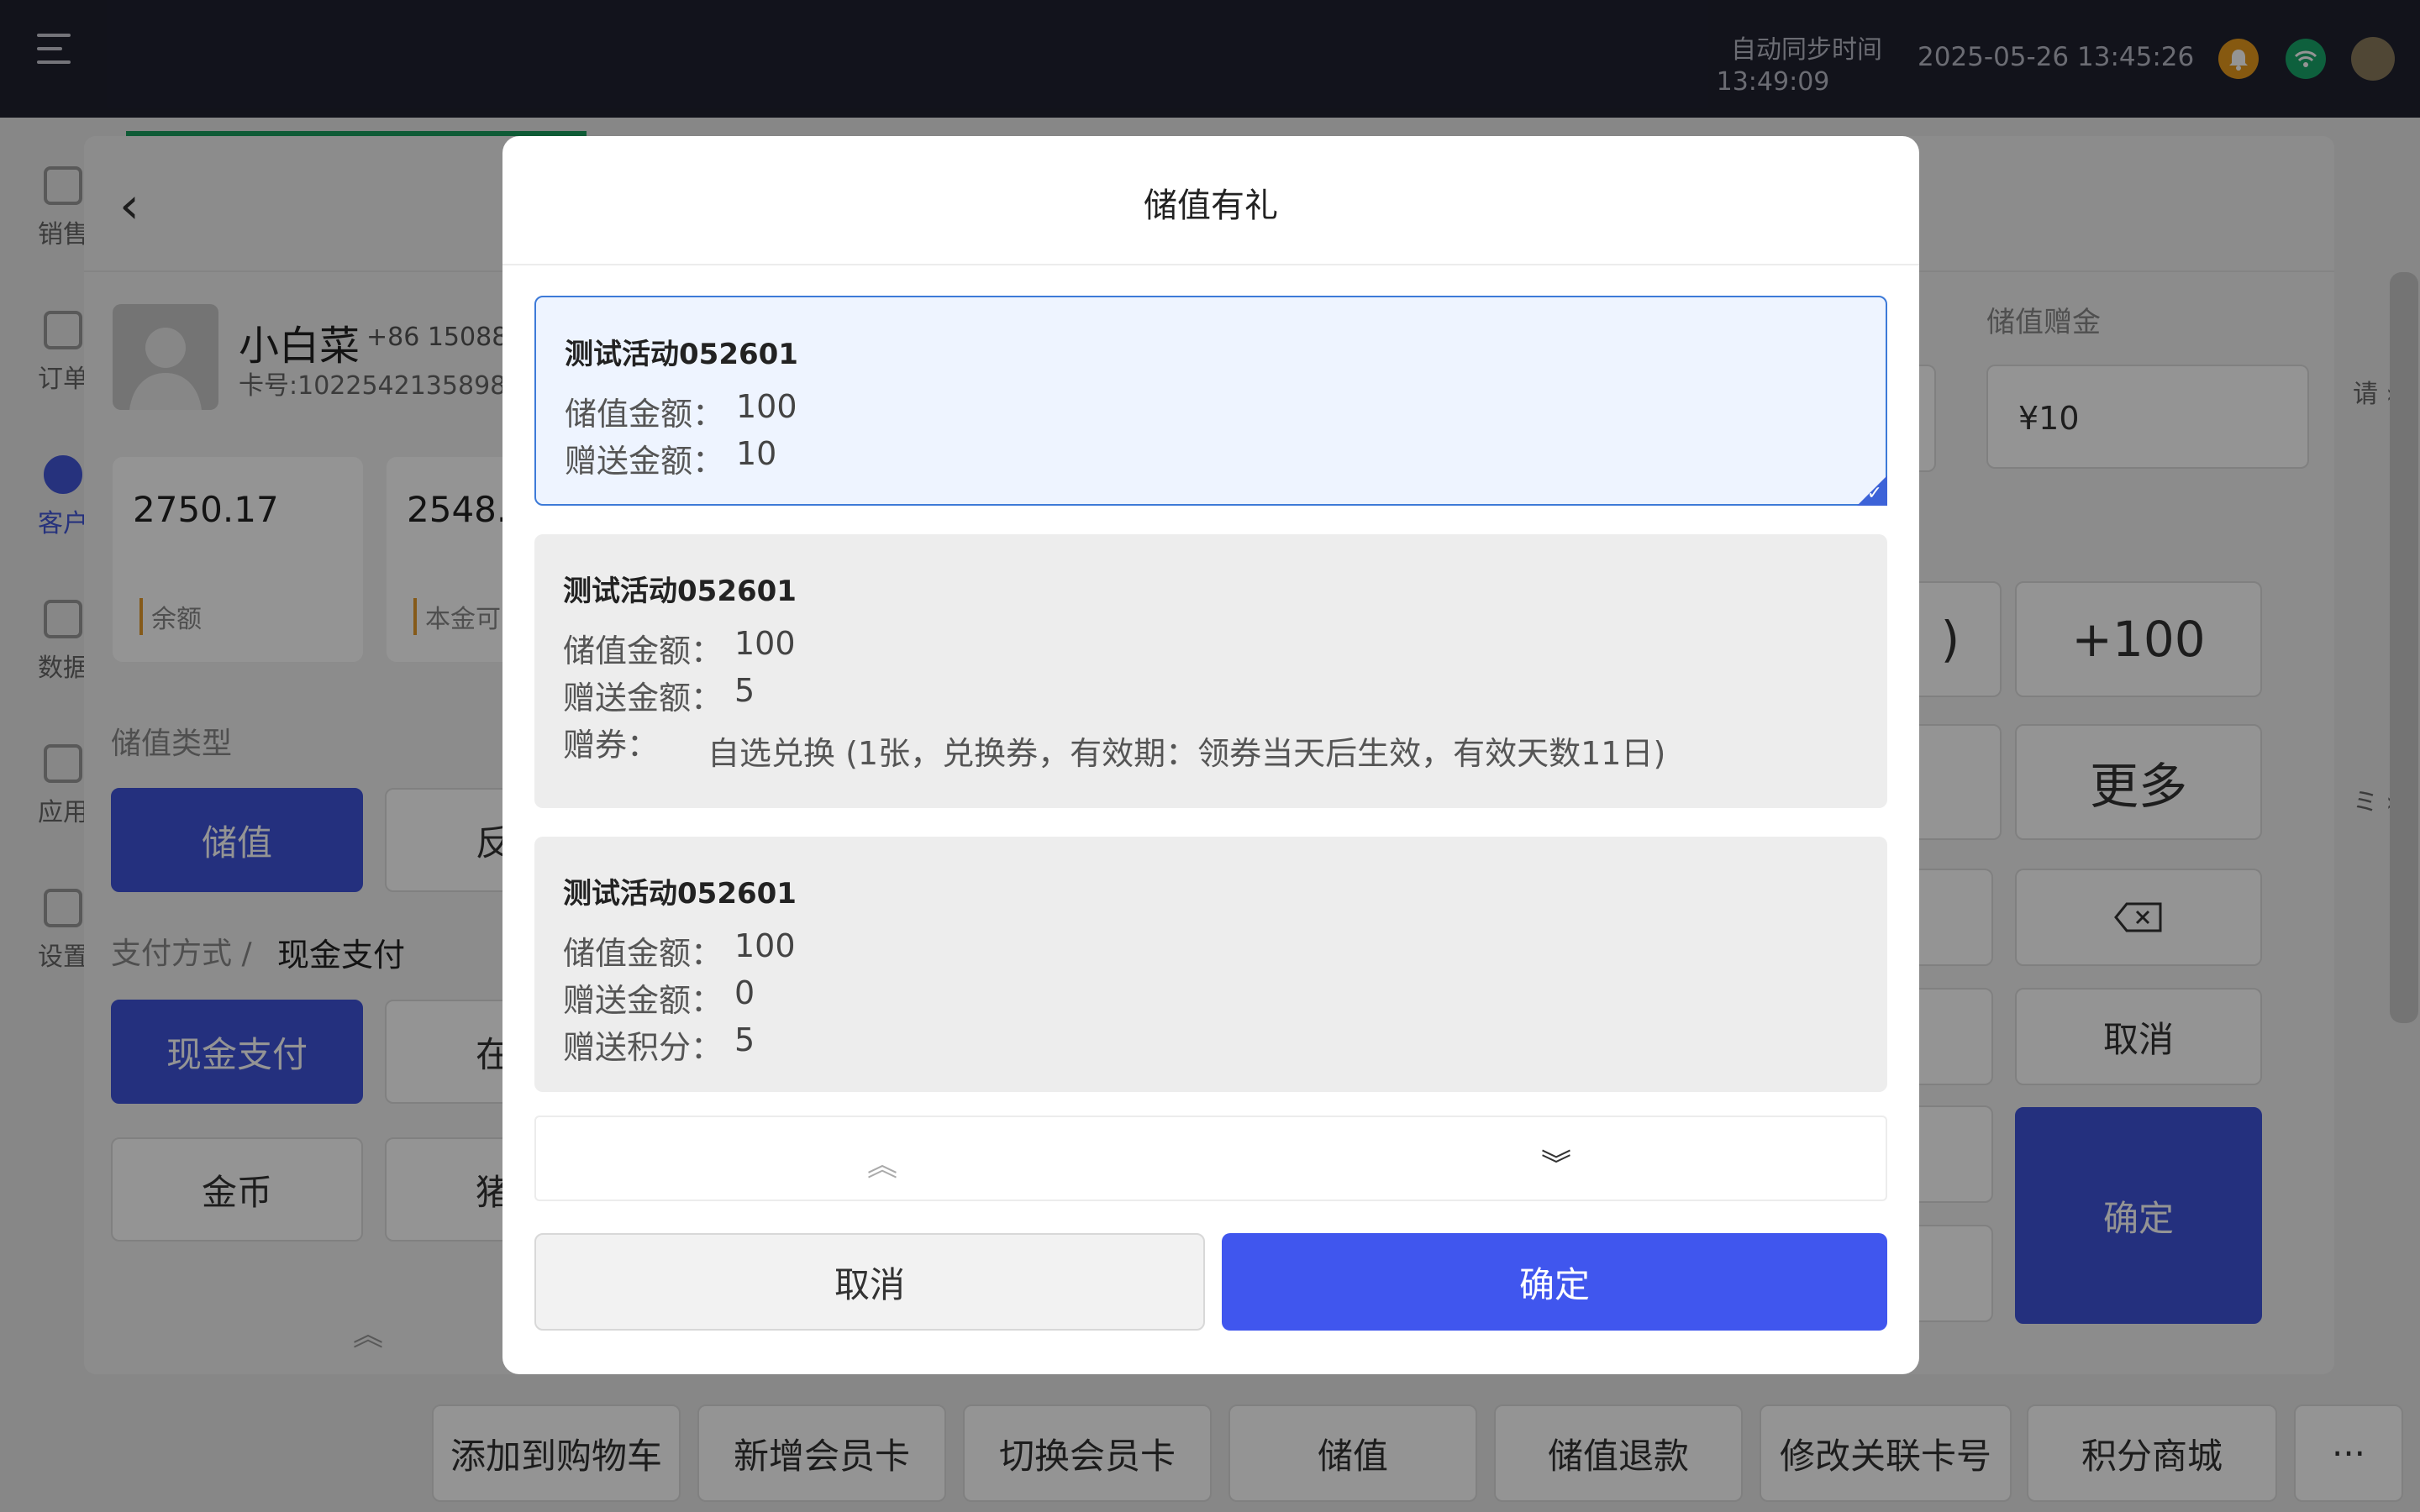 The height and width of the screenshot is (1512, 2420). Describe the element at coordinates (671, 457) in the screenshot. I see `activity-row: 赠送金额： 10` at that location.